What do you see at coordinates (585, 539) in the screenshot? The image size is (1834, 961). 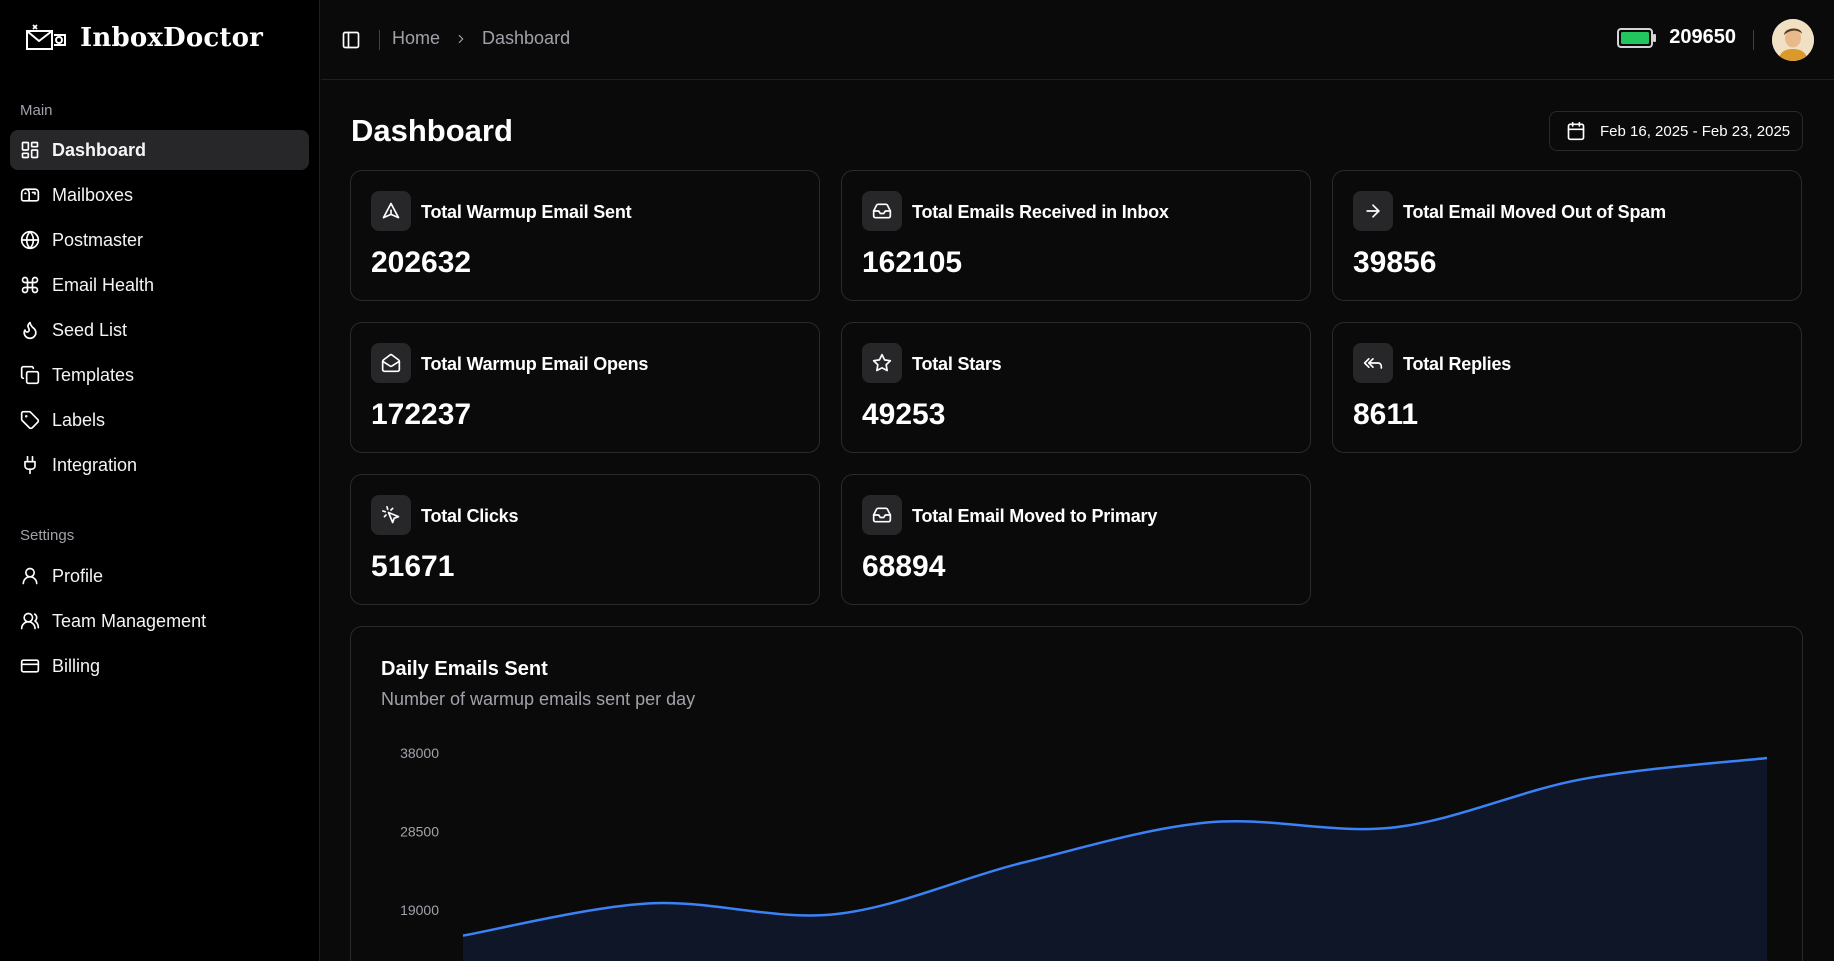 I see `stat-card-clicks: Total Clicks 51671` at bounding box center [585, 539].